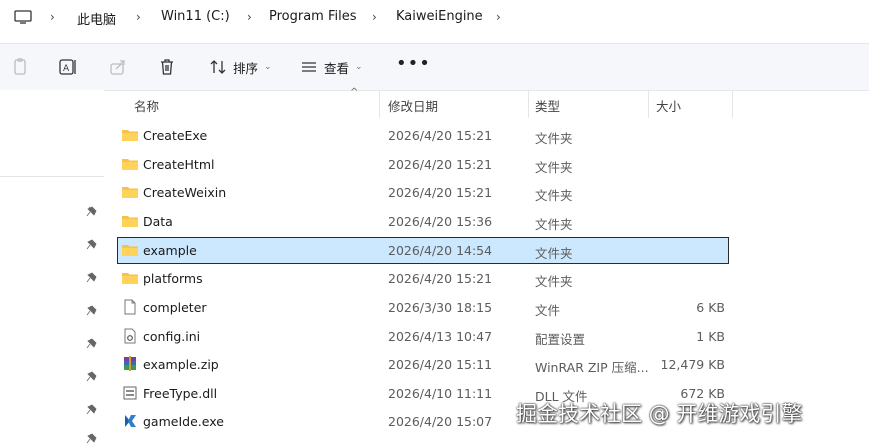 This screenshot has height=444, width=869. I want to click on file-row: platforms 2026/4/20 15:21 文件夹, so click(423, 278).